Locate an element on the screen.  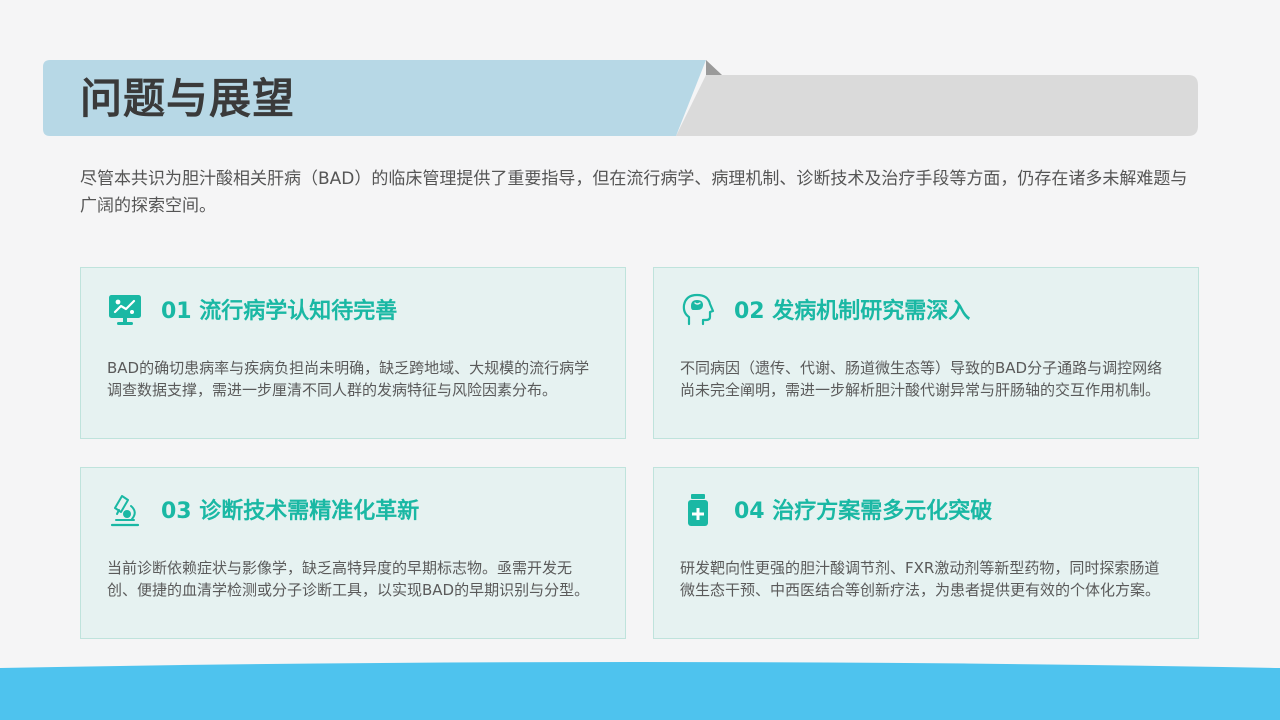
head-brain-icon is located at coordinates (698, 309).